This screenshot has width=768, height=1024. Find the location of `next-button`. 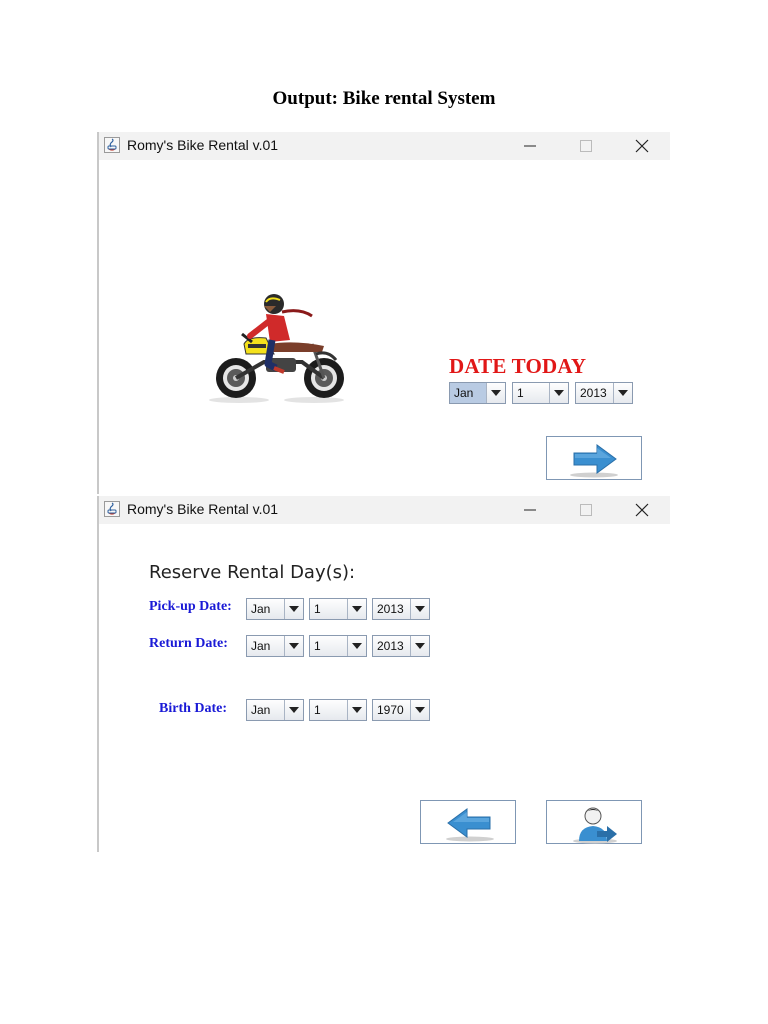

next-button is located at coordinates (594, 458).